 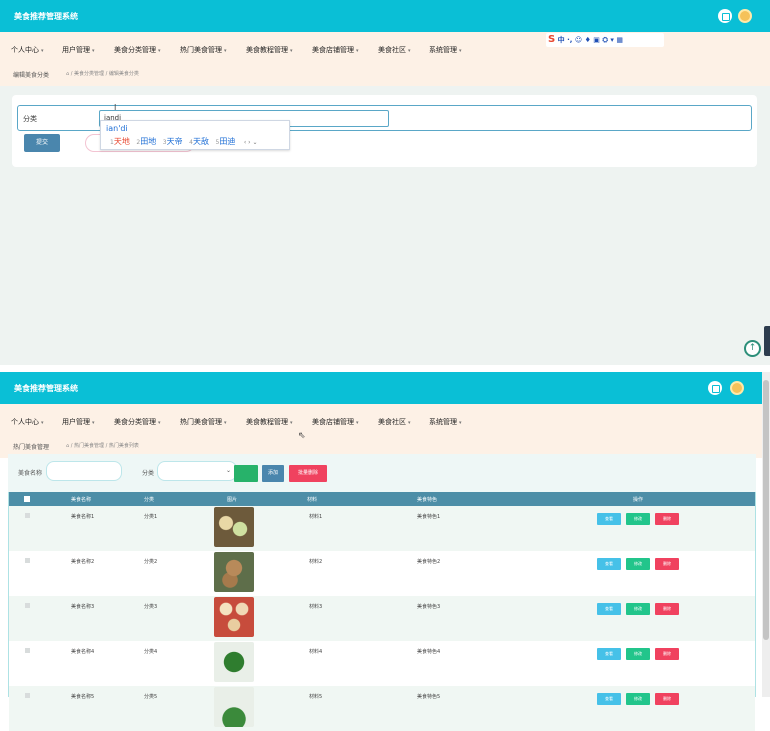 What do you see at coordinates (42, 143) in the screenshot?
I see `submit-button: 提交` at bounding box center [42, 143].